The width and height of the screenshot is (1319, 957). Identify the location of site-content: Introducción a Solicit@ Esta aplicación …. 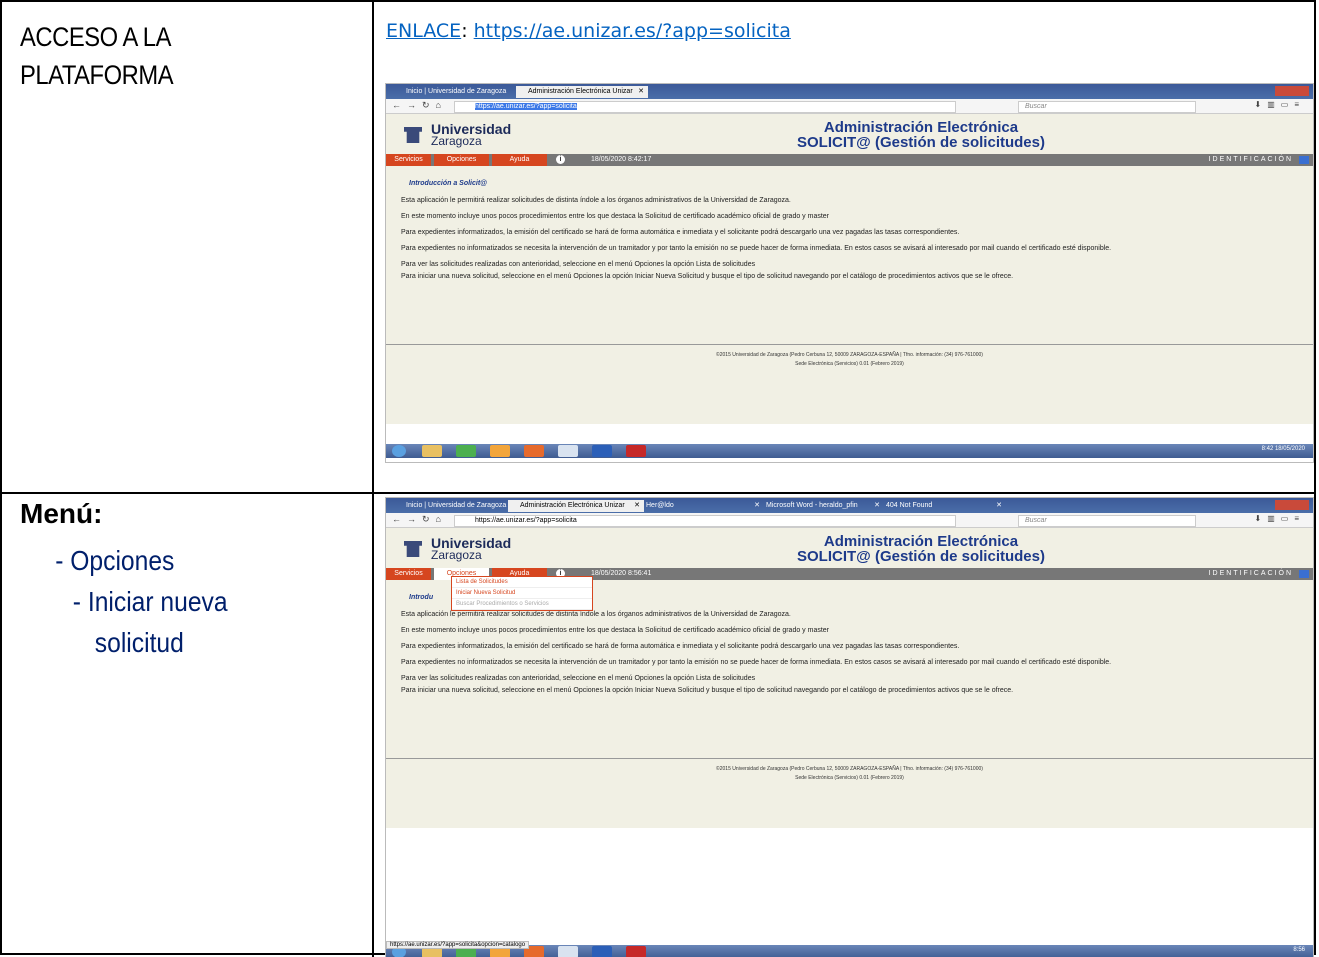
(849, 224).